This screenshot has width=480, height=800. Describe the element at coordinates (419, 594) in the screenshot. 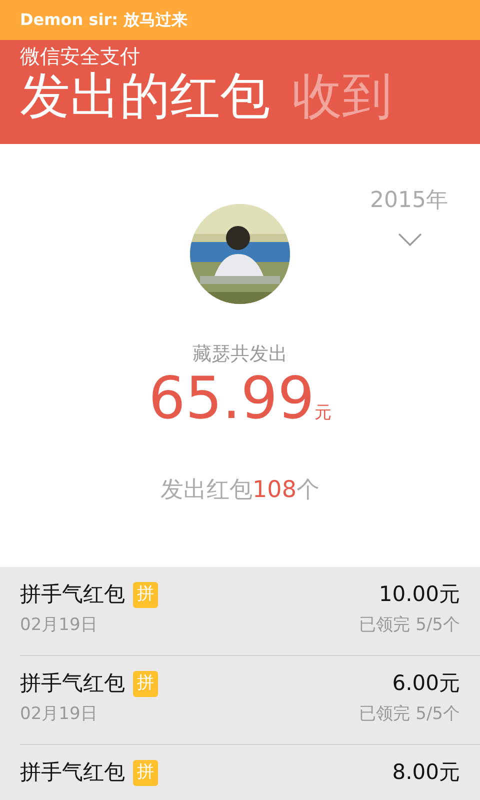

I see `record-amount: 10.00元` at that location.